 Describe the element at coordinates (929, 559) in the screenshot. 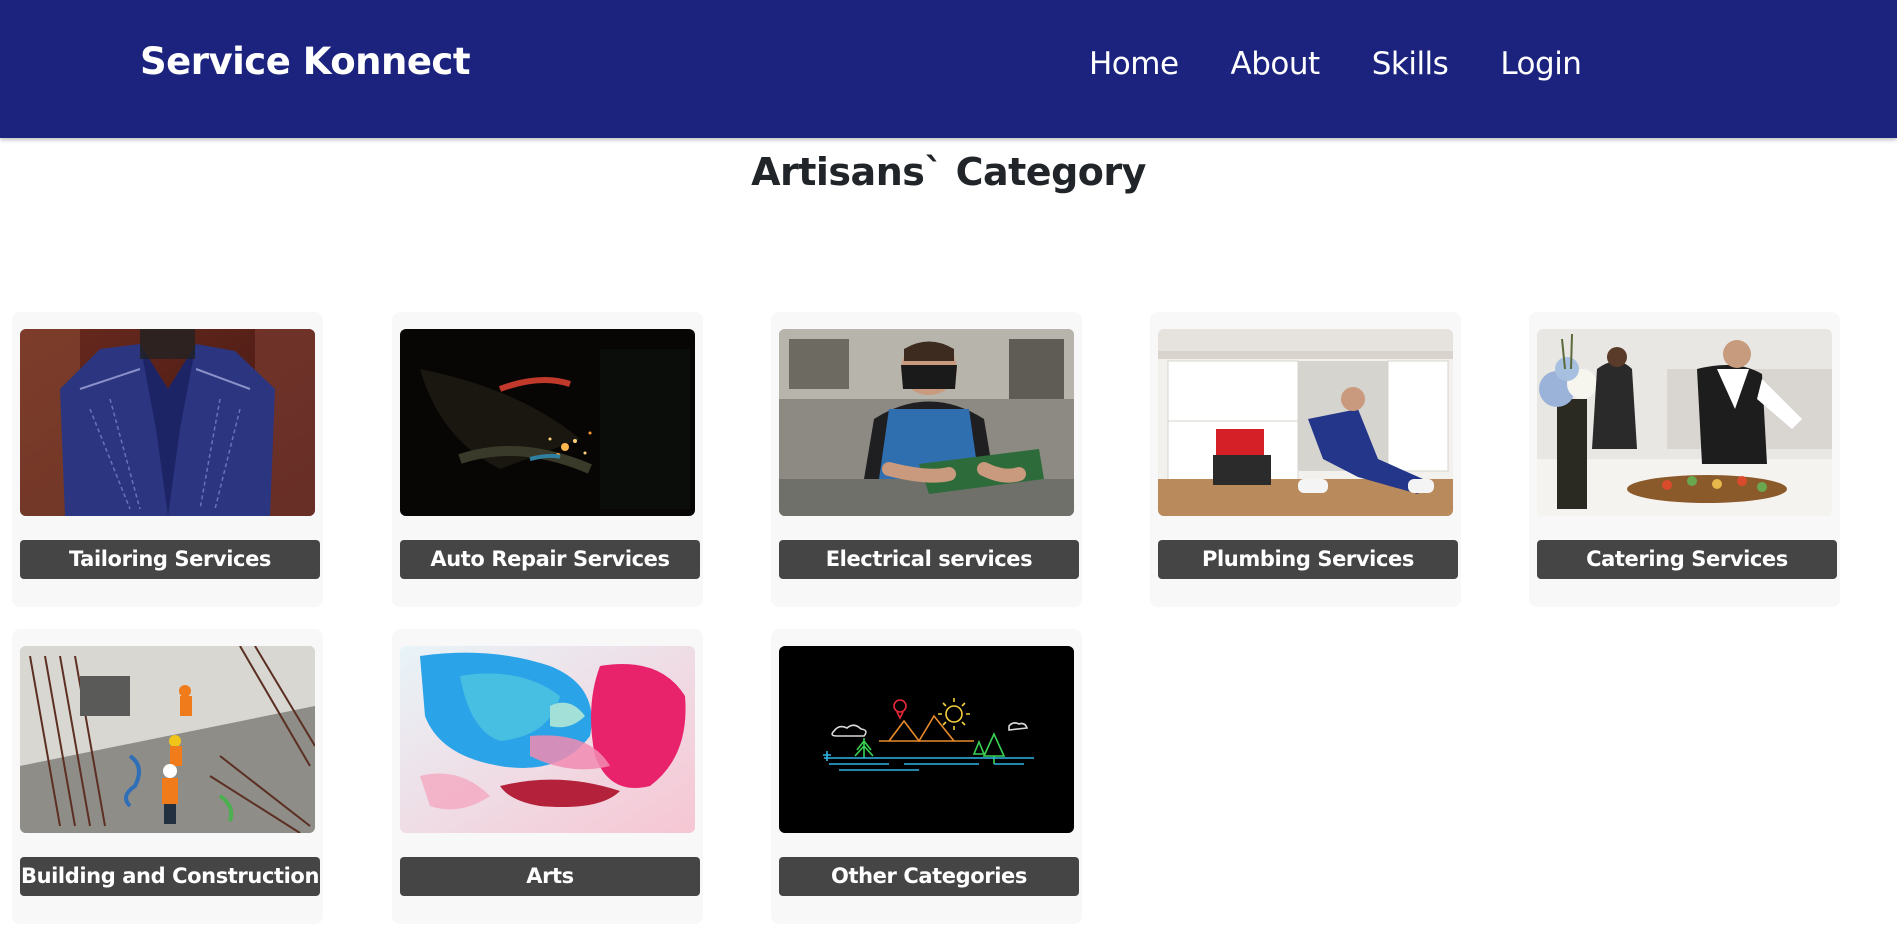

I see `category-button-electrical: Electrical services` at that location.